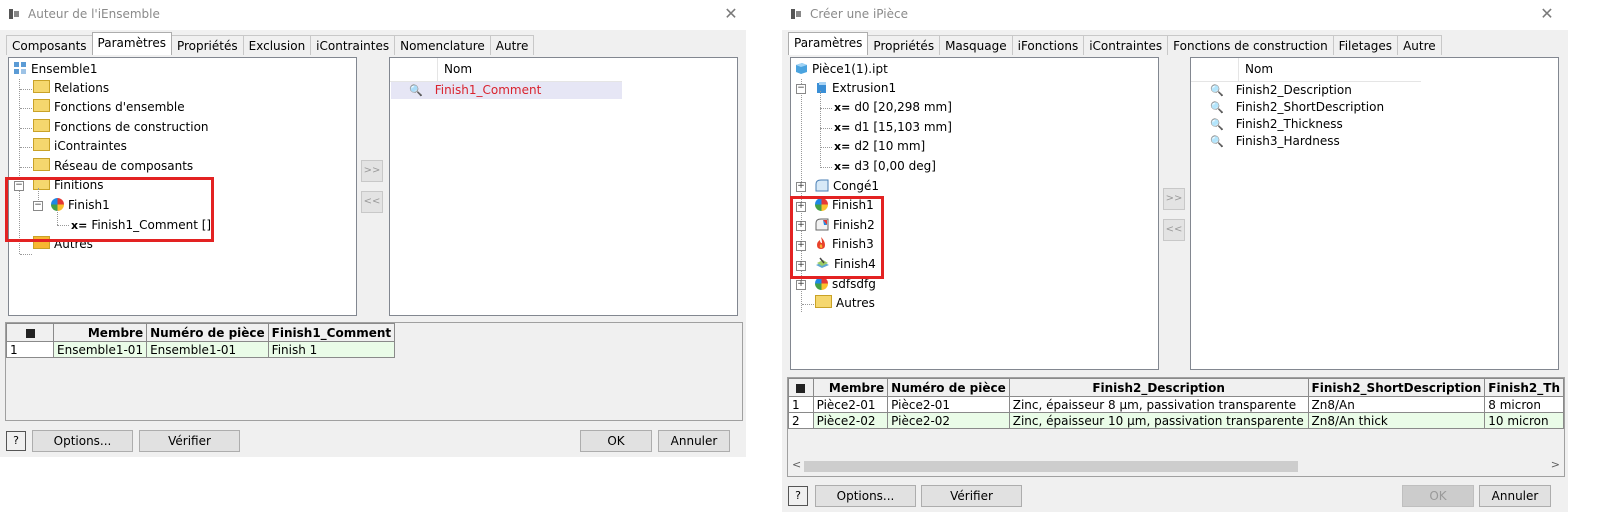  What do you see at coordinates (1297, 107) in the screenshot?
I see `list-item: 🔍 Finish2_ShortDescription` at bounding box center [1297, 107].